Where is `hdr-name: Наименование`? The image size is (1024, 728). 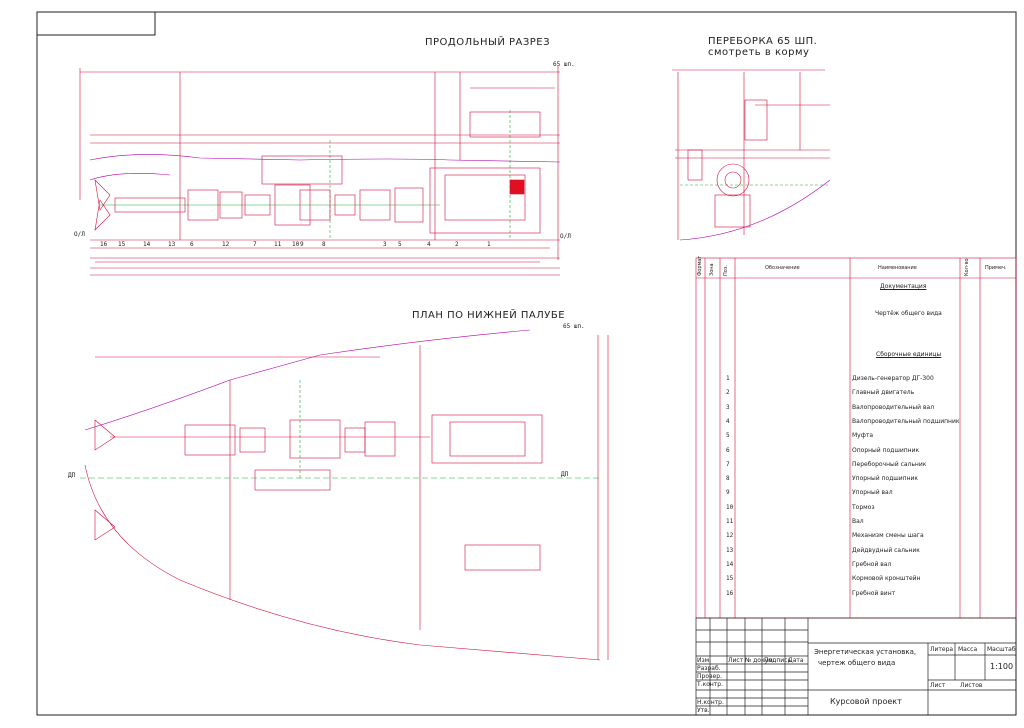
hdr-name: Наименование is located at coordinates (897, 268).